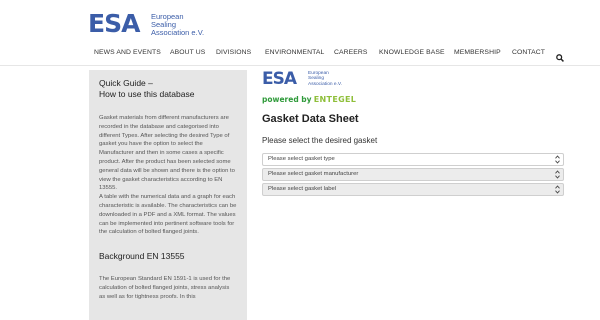  Describe the element at coordinates (412, 52) in the screenshot. I see `nav-knowledge-base: KNOWLEDGE BASE` at that location.